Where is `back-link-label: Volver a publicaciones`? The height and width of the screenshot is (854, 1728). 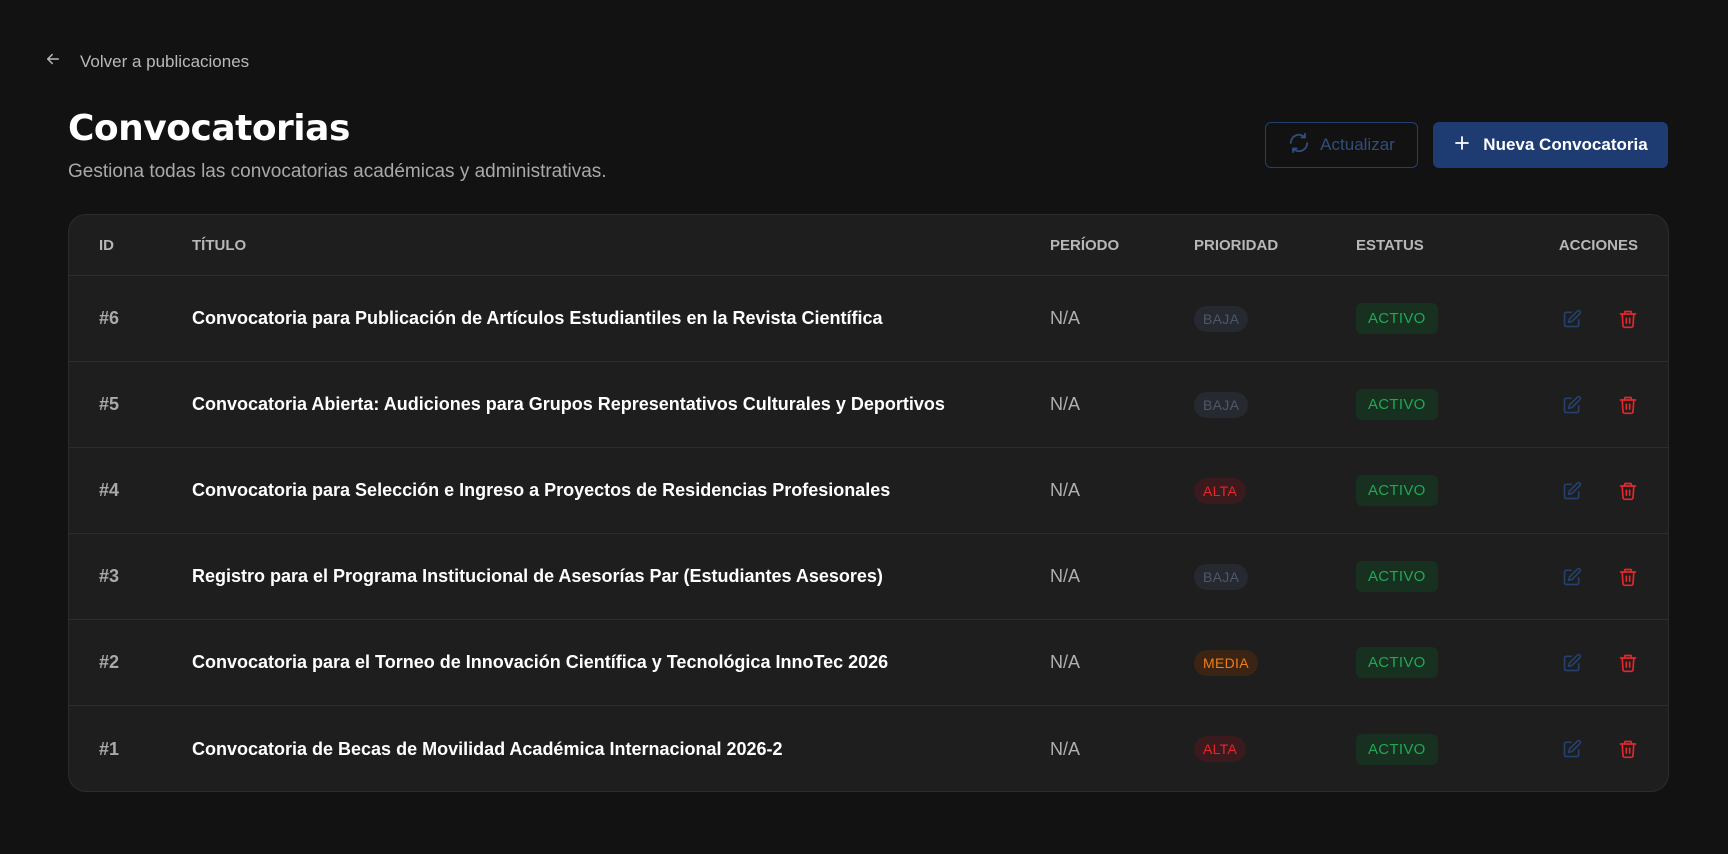 back-link-label: Volver a publicaciones is located at coordinates (165, 61).